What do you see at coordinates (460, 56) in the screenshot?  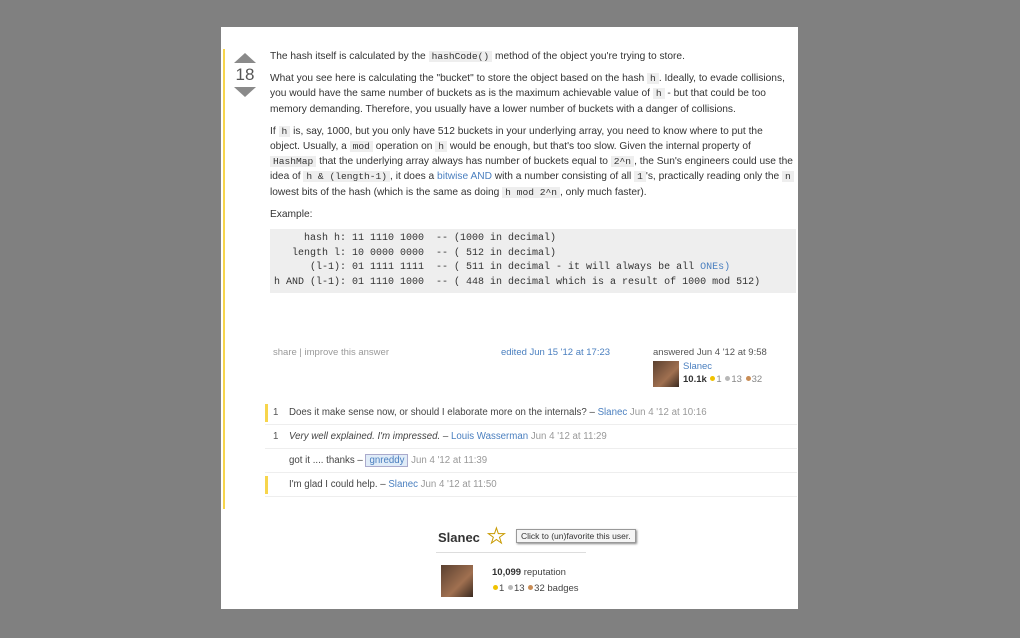 I see `inline-code: hashCode()` at bounding box center [460, 56].